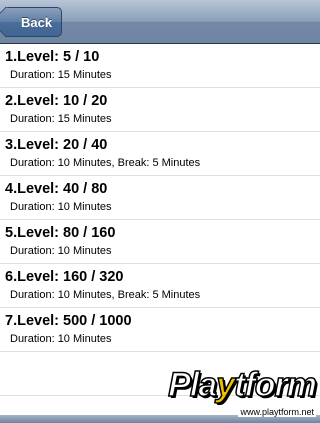 This screenshot has height=423, width=320. Describe the element at coordinates (60, 233) in the screenshot. I see `level-title: 5.Level: 80 / 160` at that location.